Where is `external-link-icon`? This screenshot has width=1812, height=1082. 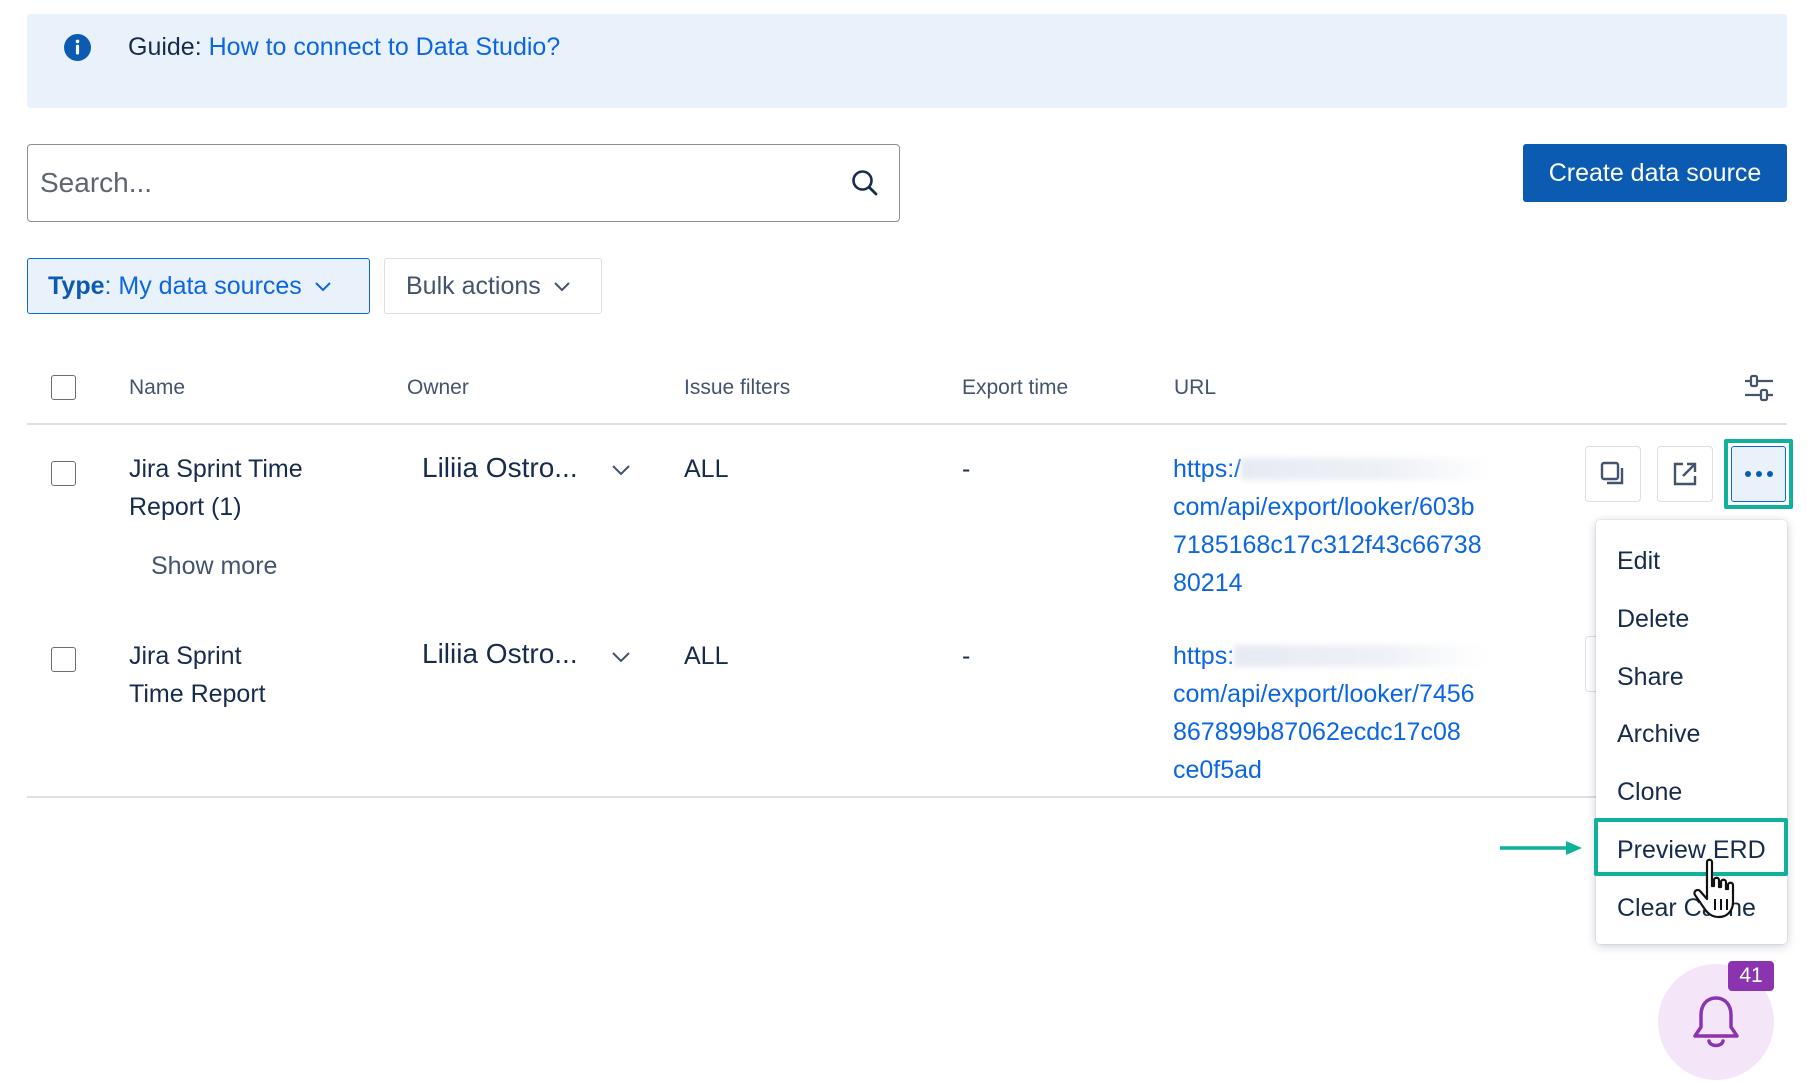
external-link-icon is located at coordinates (1685, 474).